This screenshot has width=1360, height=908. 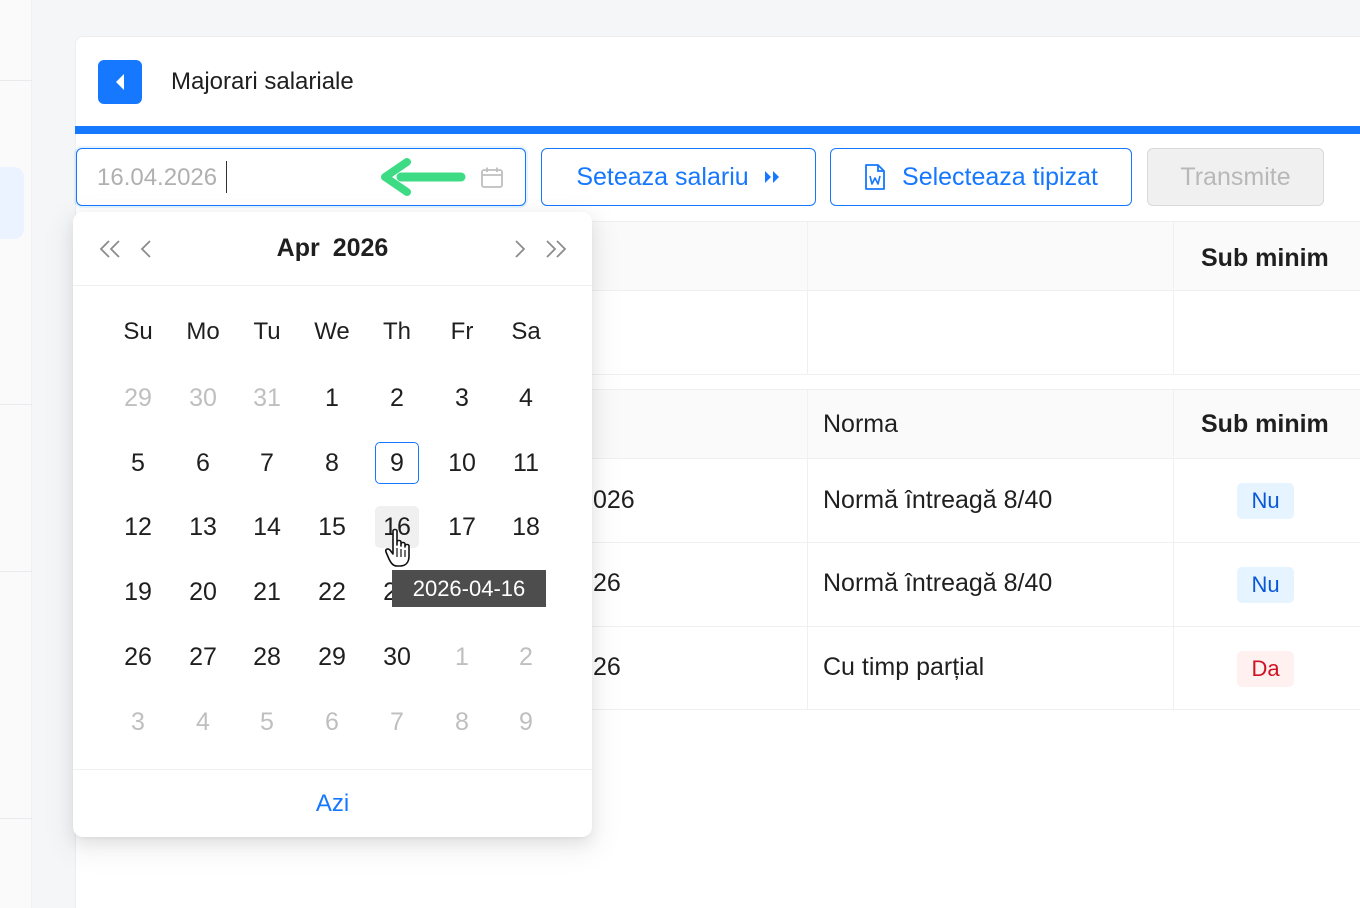 What do you see at coordinates (332, 331) in the screenshot?
I see `weekday-label: We` at bounding box center [332, 331].